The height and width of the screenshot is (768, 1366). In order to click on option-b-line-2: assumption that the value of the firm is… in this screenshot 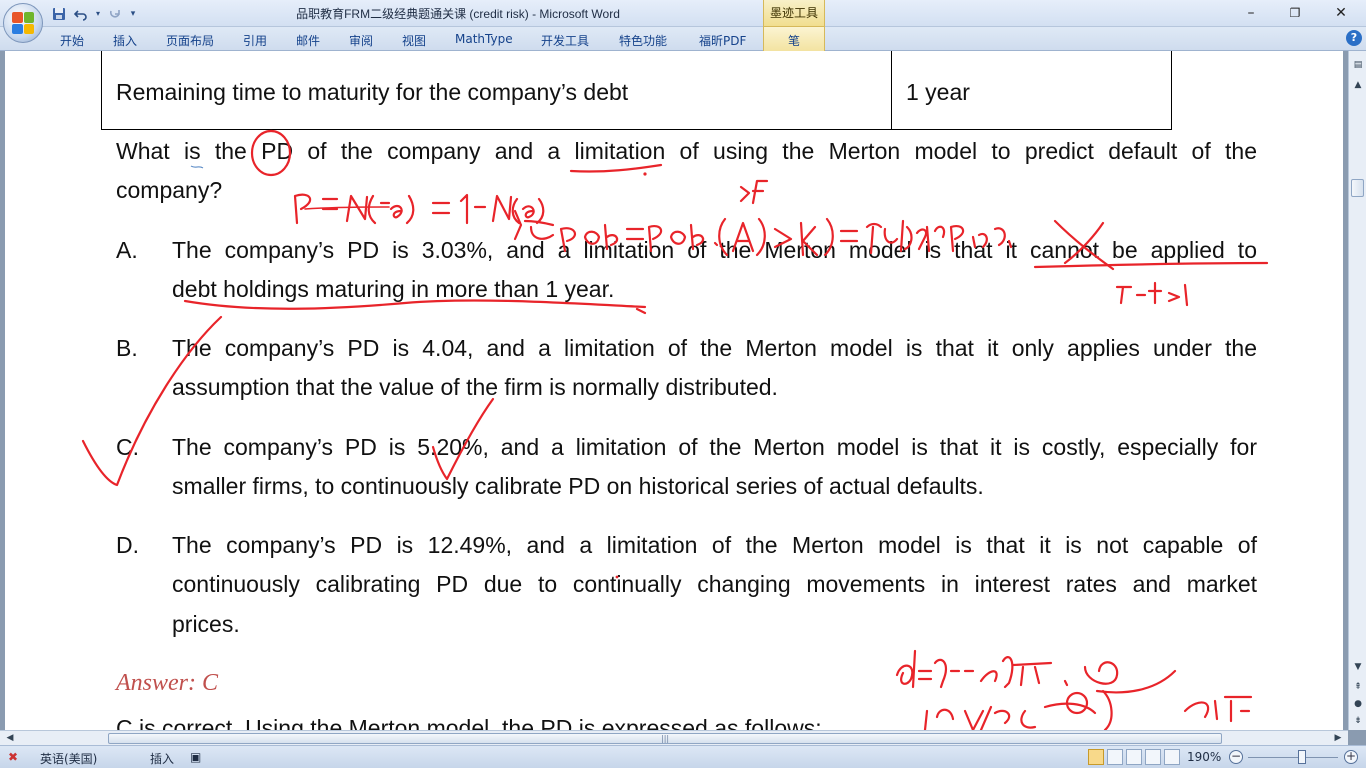, I will do `click(475, 387)`.